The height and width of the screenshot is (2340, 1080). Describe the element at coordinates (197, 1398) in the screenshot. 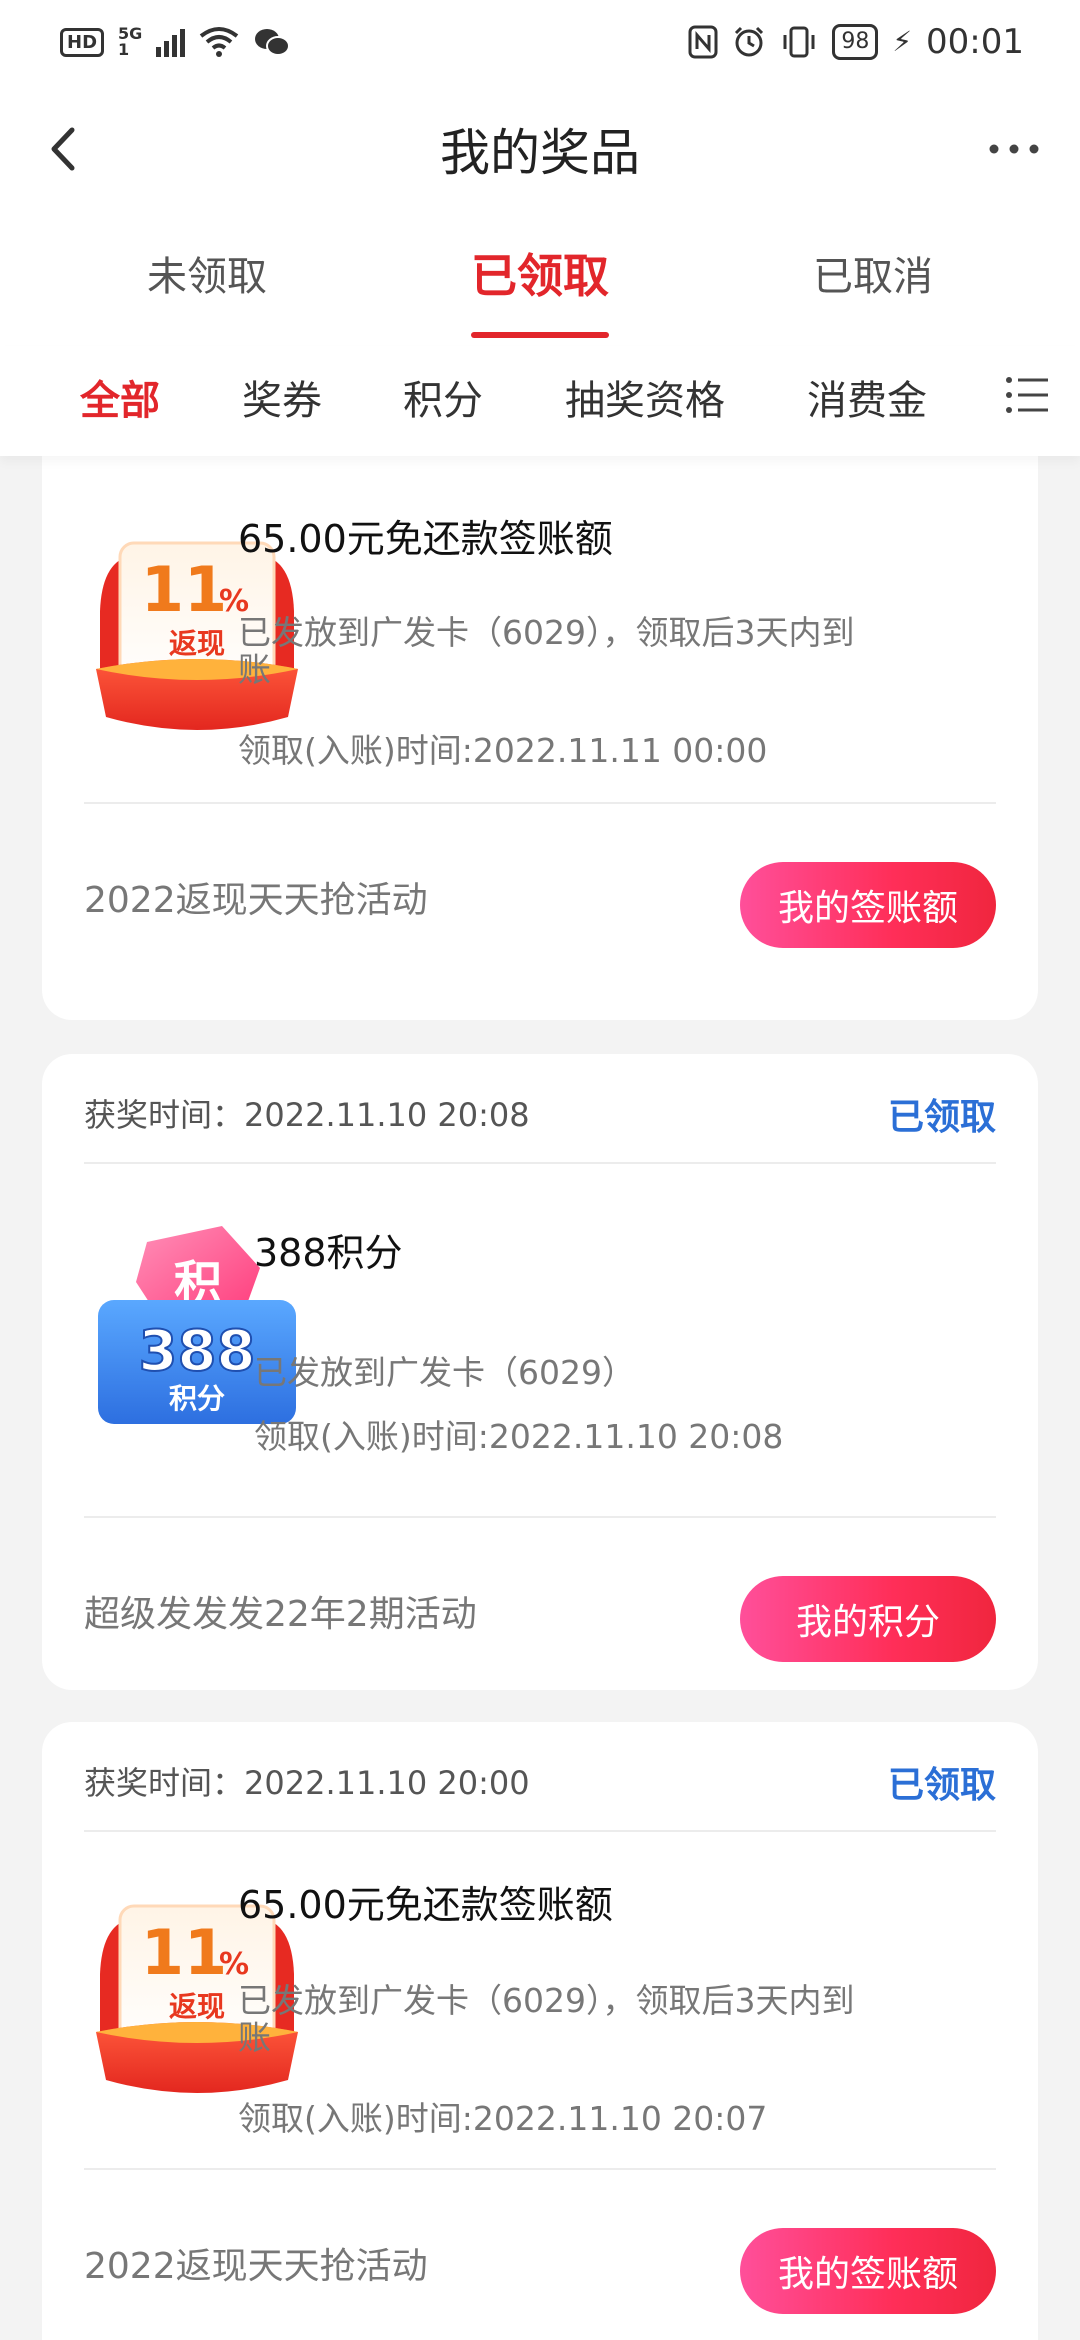

I see `svg-text: 积分` at that location.